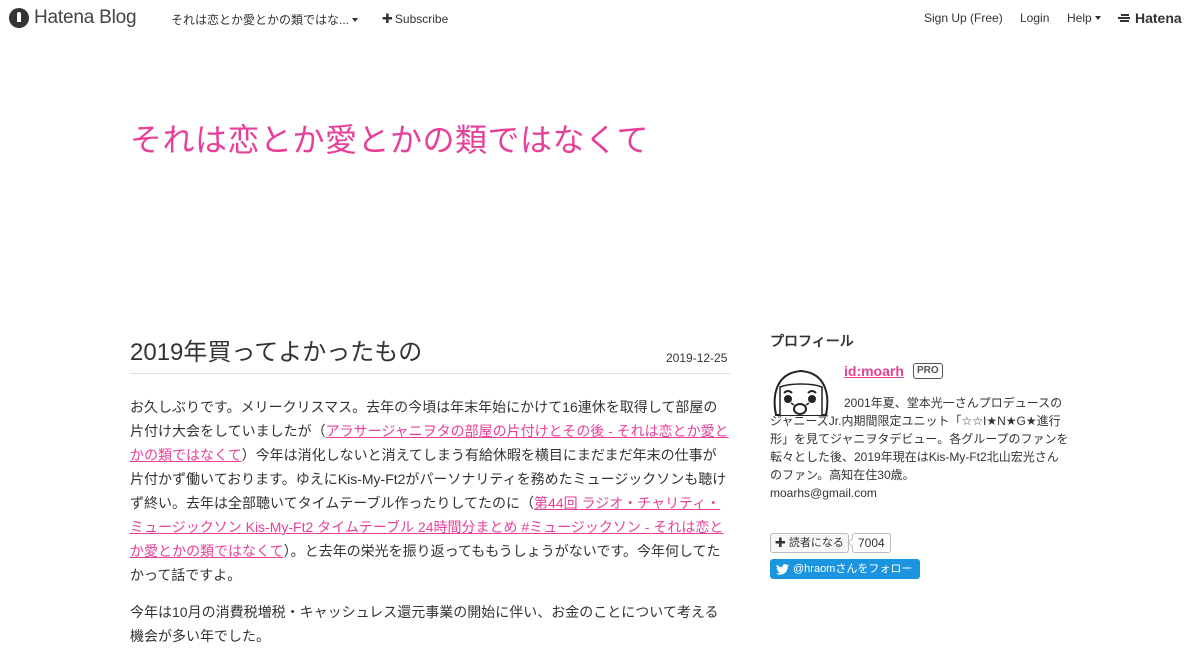 The height and width of the screenshot is (661, 1200). What do you see at coordinates (430, 373) in the screenshot?
I see `entry-title-divider` at bounding box center [430, 373].